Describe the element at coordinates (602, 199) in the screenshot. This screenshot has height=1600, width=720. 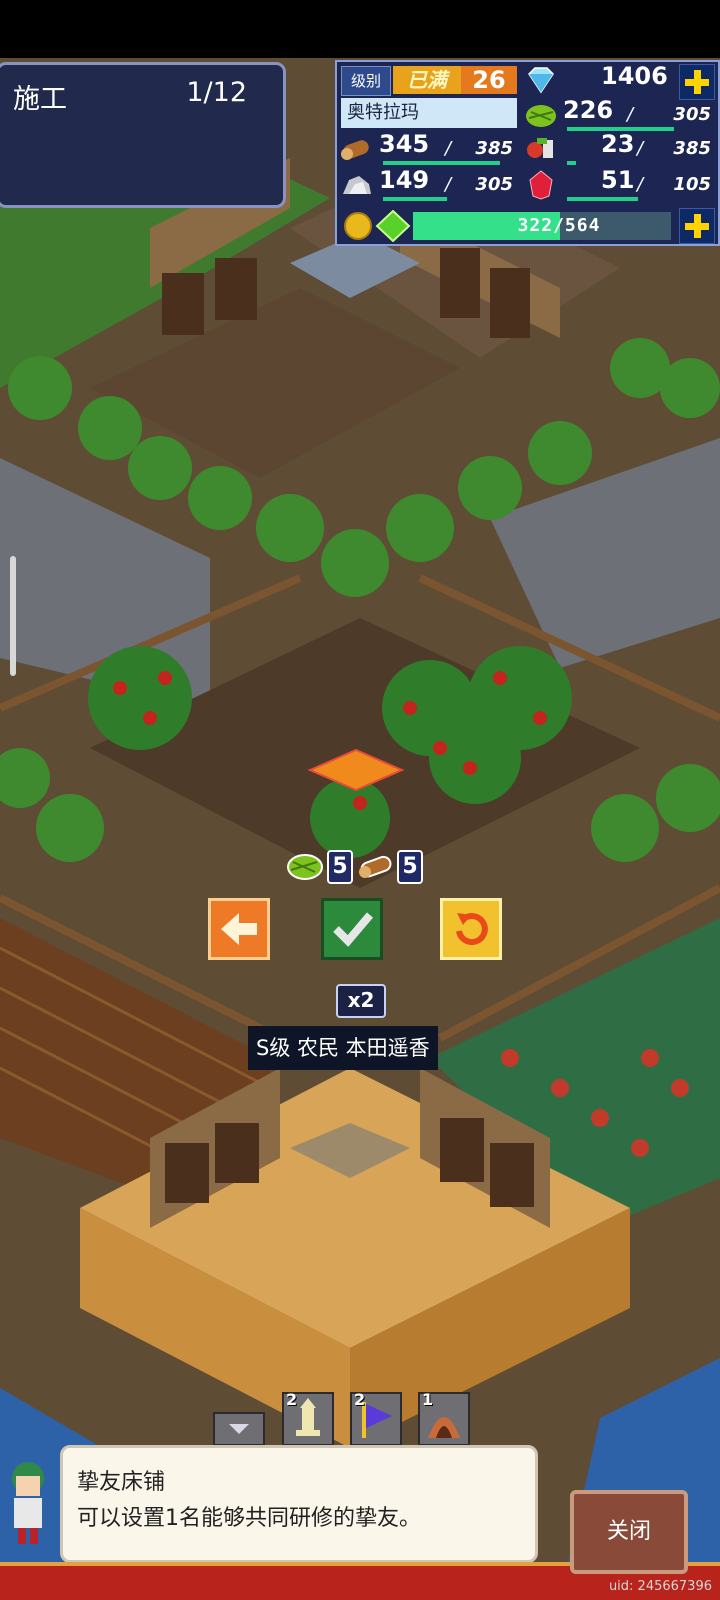
I see `ruby-bar` at that location.